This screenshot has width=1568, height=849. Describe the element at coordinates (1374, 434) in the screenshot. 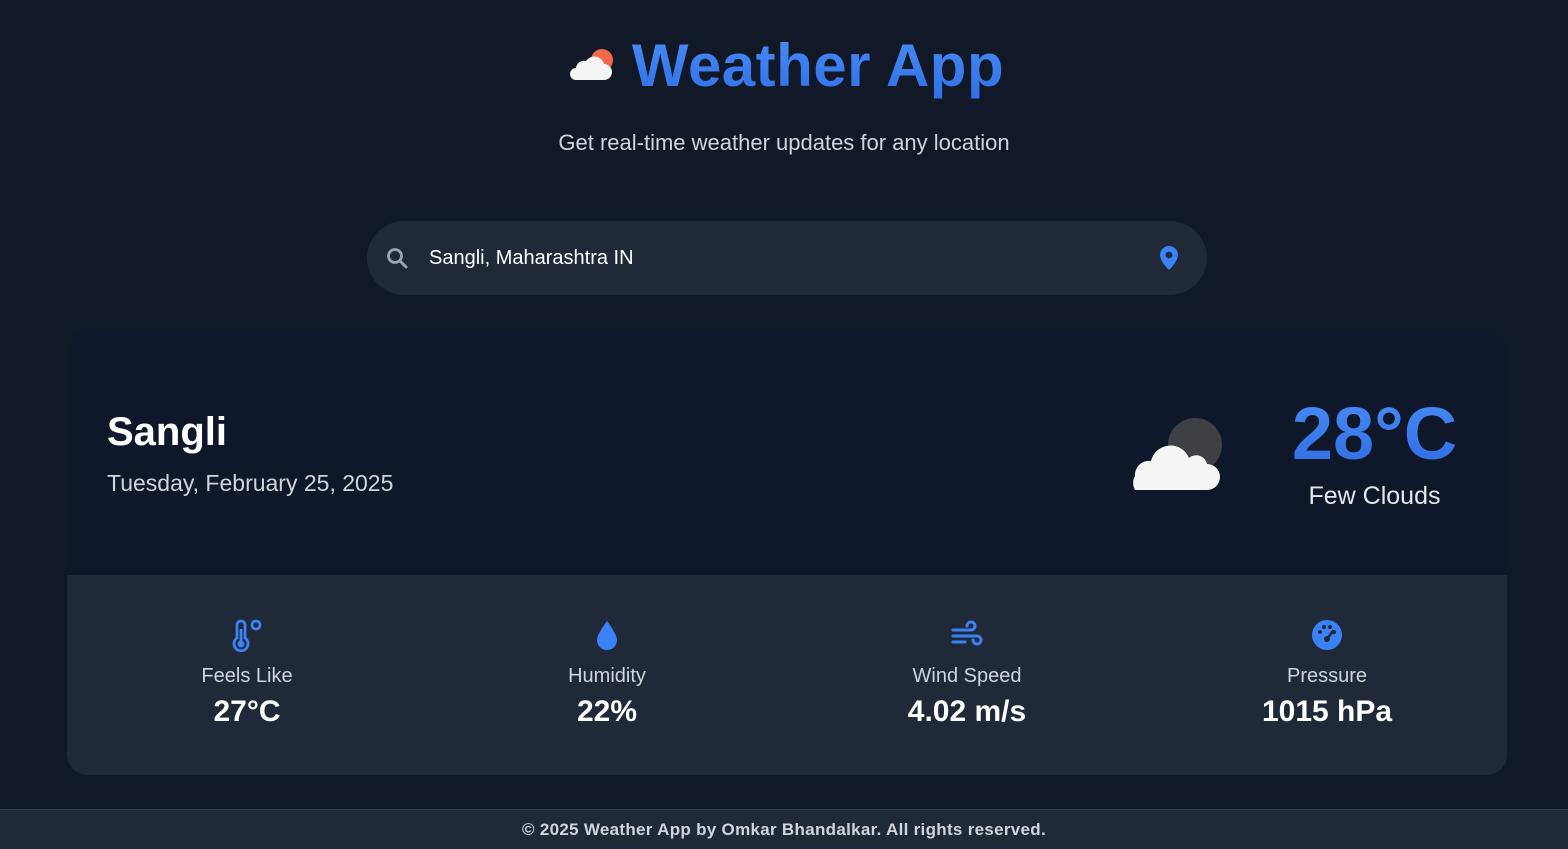

I see `current-temperature: 28°C` at that location.